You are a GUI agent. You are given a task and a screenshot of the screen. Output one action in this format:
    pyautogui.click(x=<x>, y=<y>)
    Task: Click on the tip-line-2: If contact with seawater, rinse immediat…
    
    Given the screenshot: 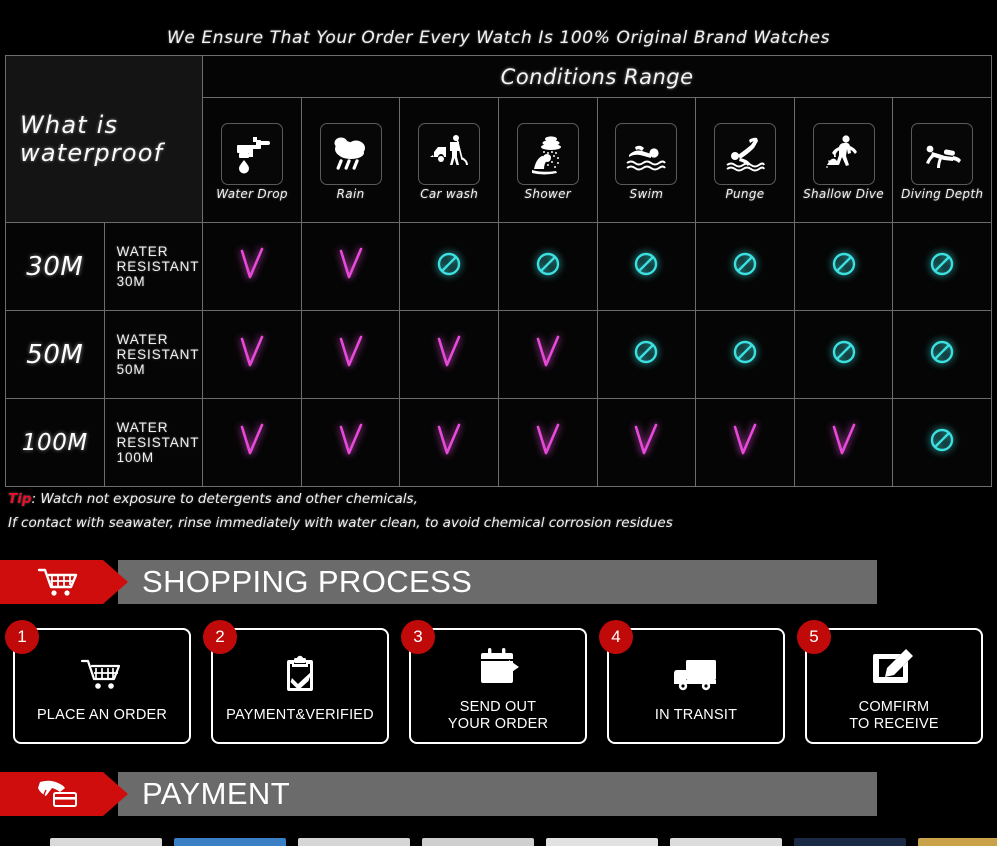 What is the action you would take?
    pyautogui.click(x=340, y=523)
    